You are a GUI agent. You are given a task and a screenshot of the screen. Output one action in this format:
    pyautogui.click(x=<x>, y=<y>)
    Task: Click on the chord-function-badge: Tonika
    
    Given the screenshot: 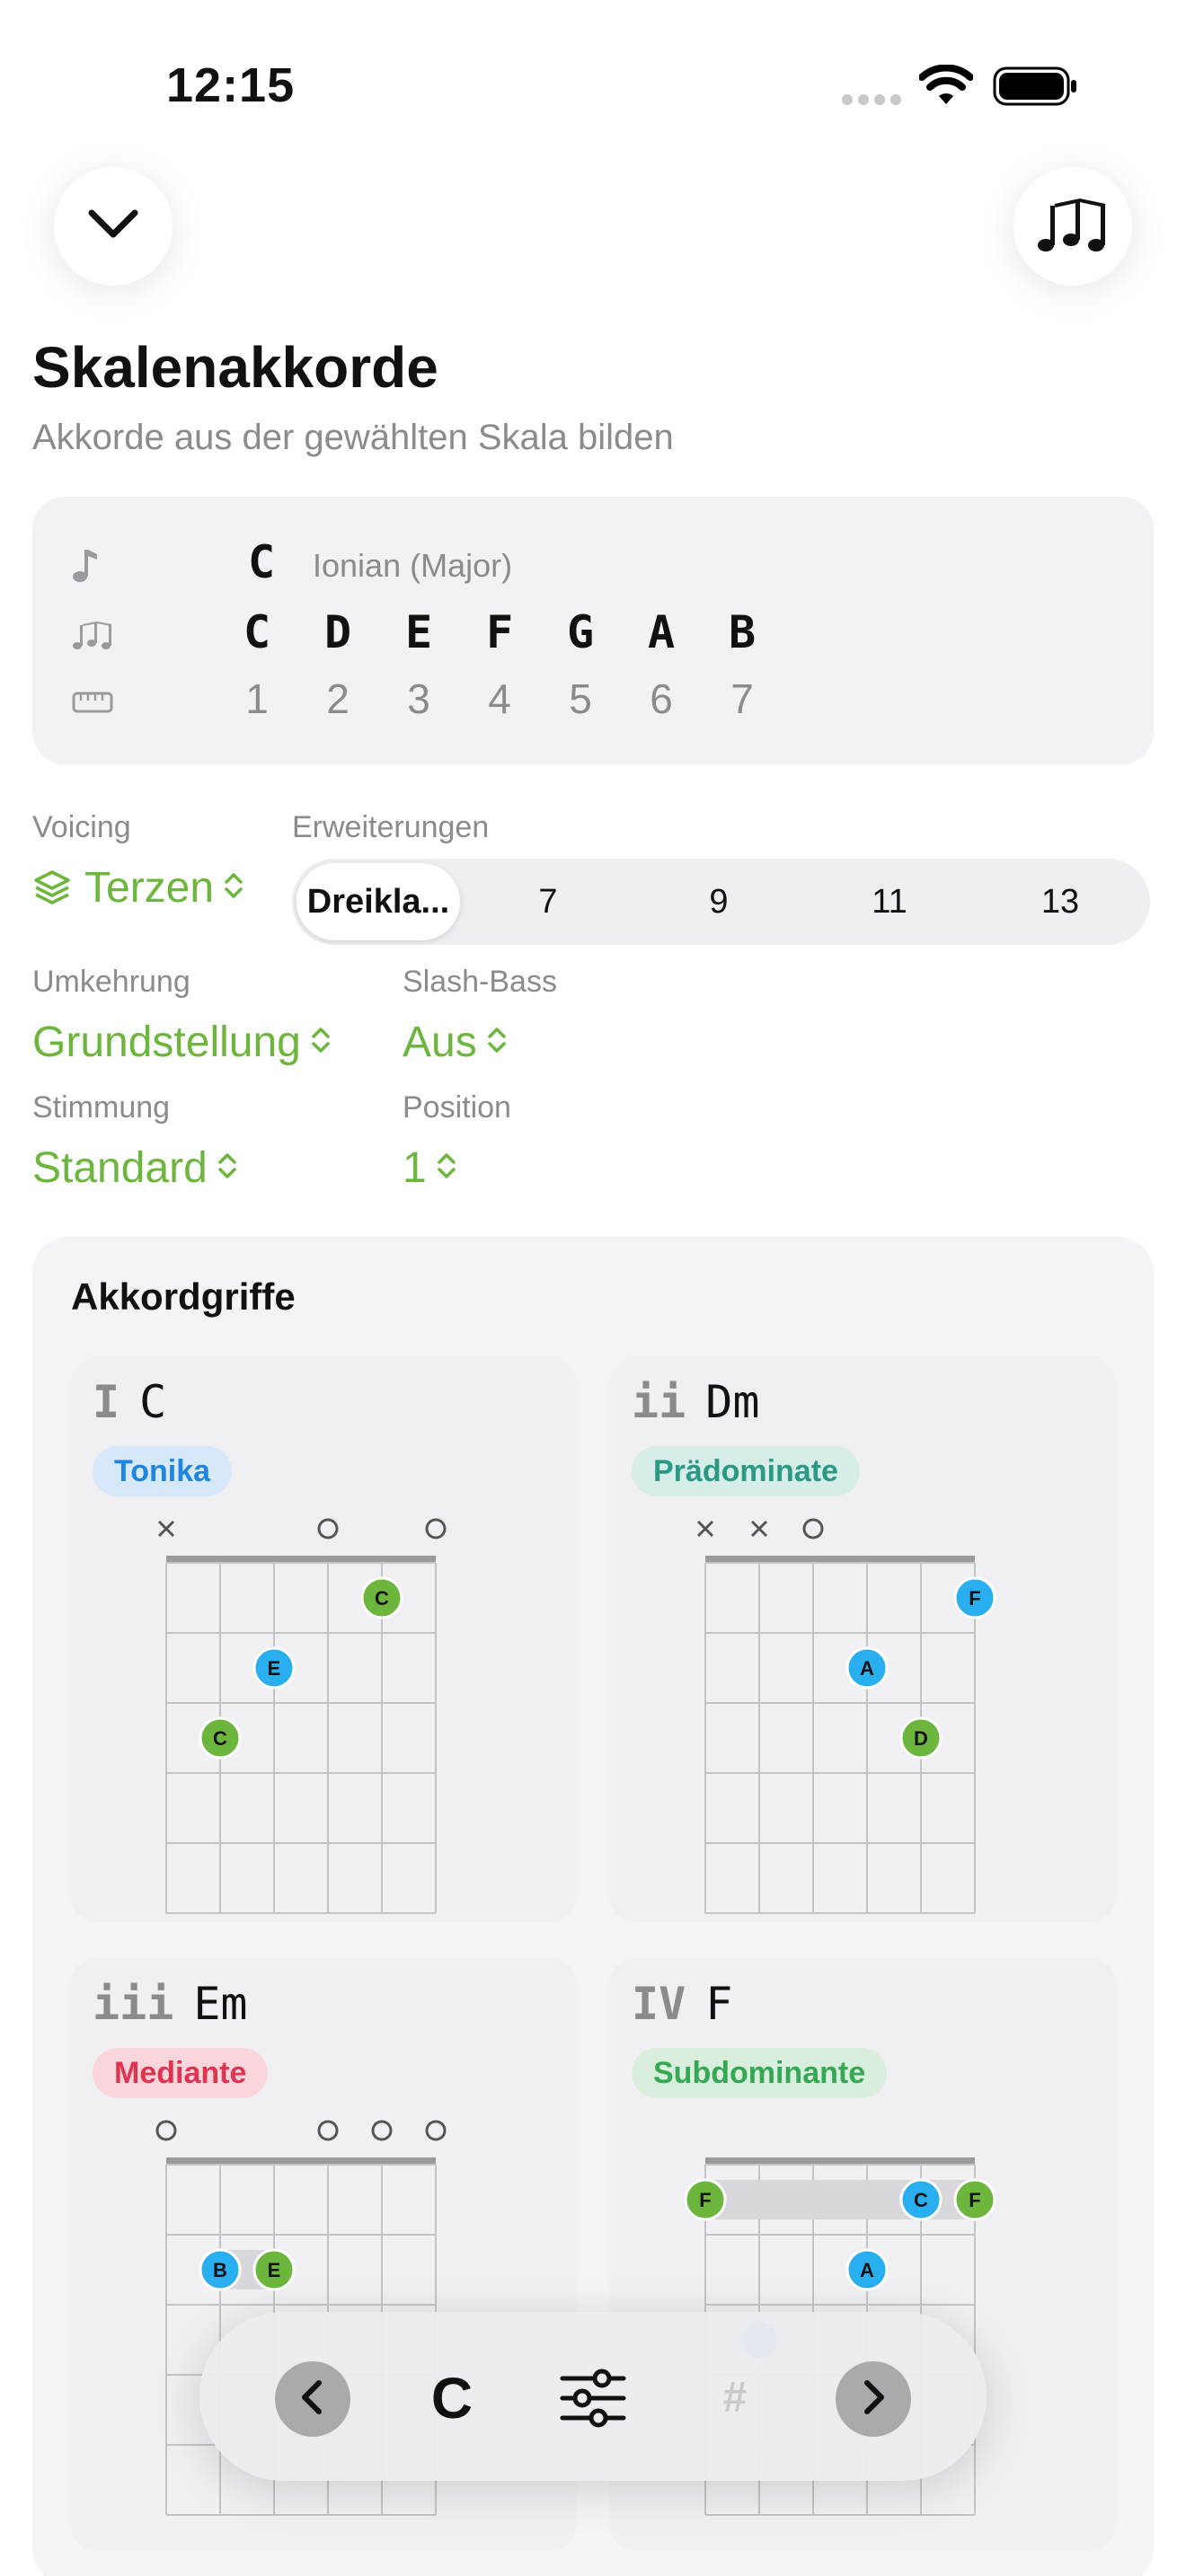 What is the action you would take?
    pyautogui.click(x=163, y=1471)
    